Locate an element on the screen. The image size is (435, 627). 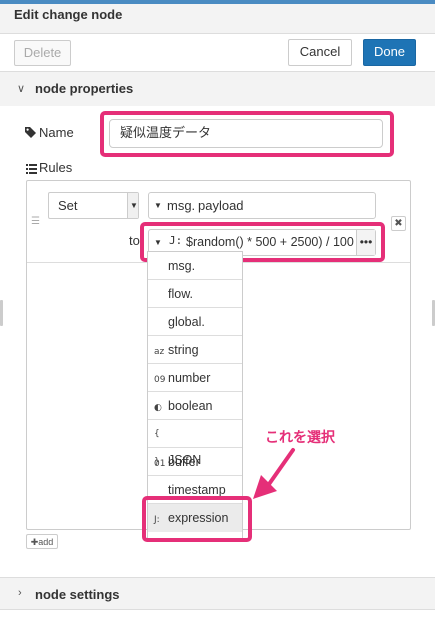
add-rule-button: ✚add is located at coordinates (42, 541).